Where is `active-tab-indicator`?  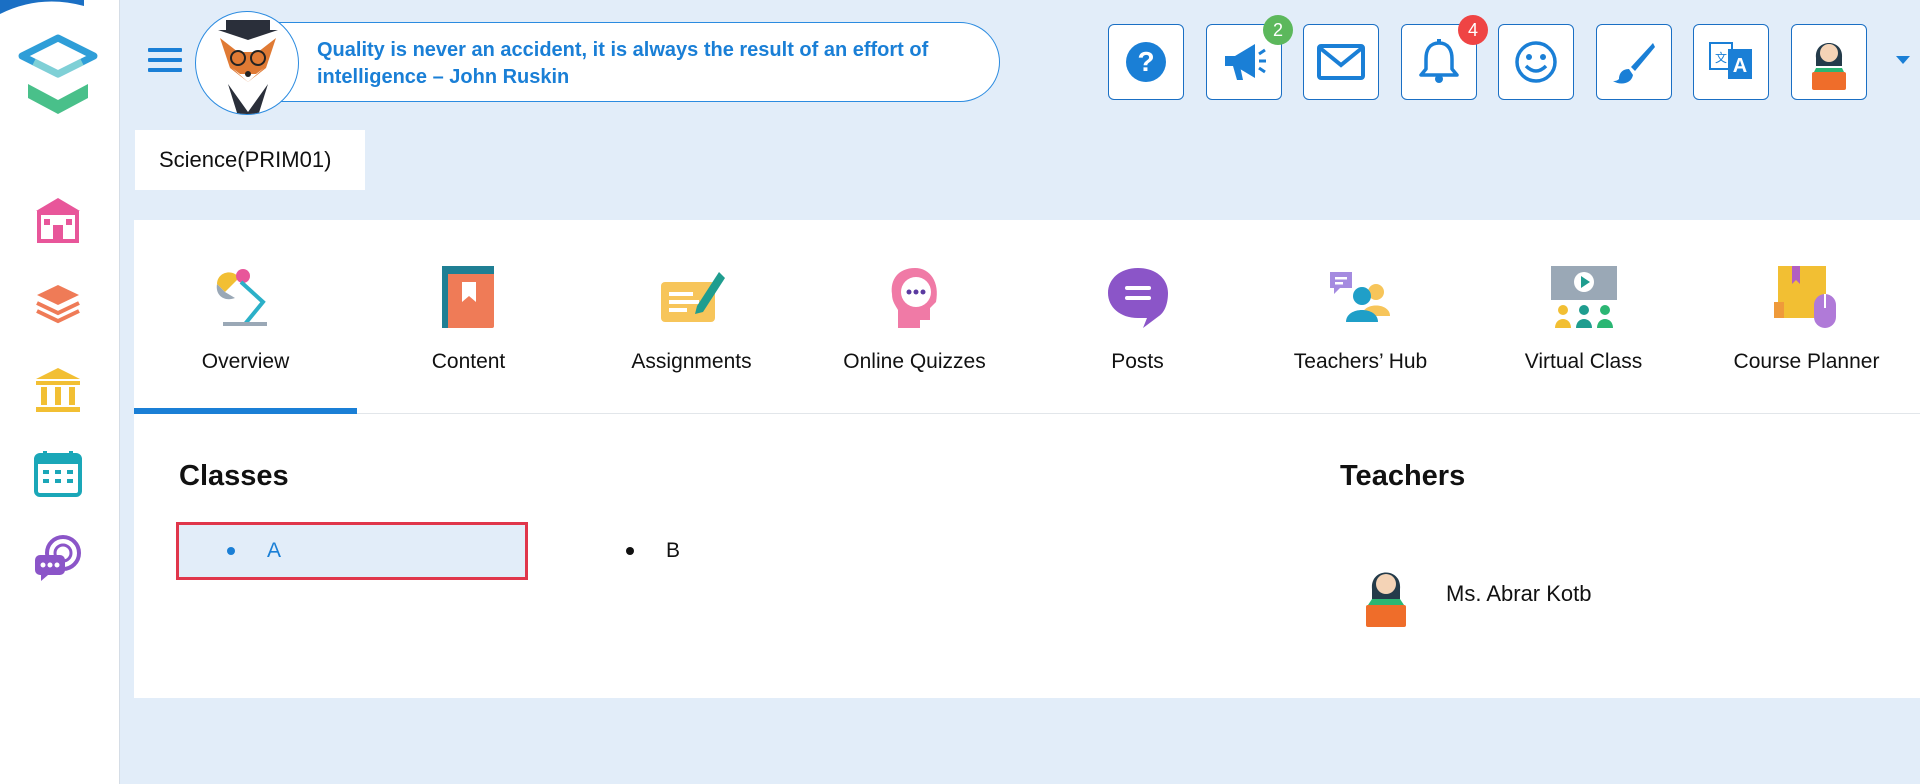
active-tab-indicator is located at coordinates (245, 411).